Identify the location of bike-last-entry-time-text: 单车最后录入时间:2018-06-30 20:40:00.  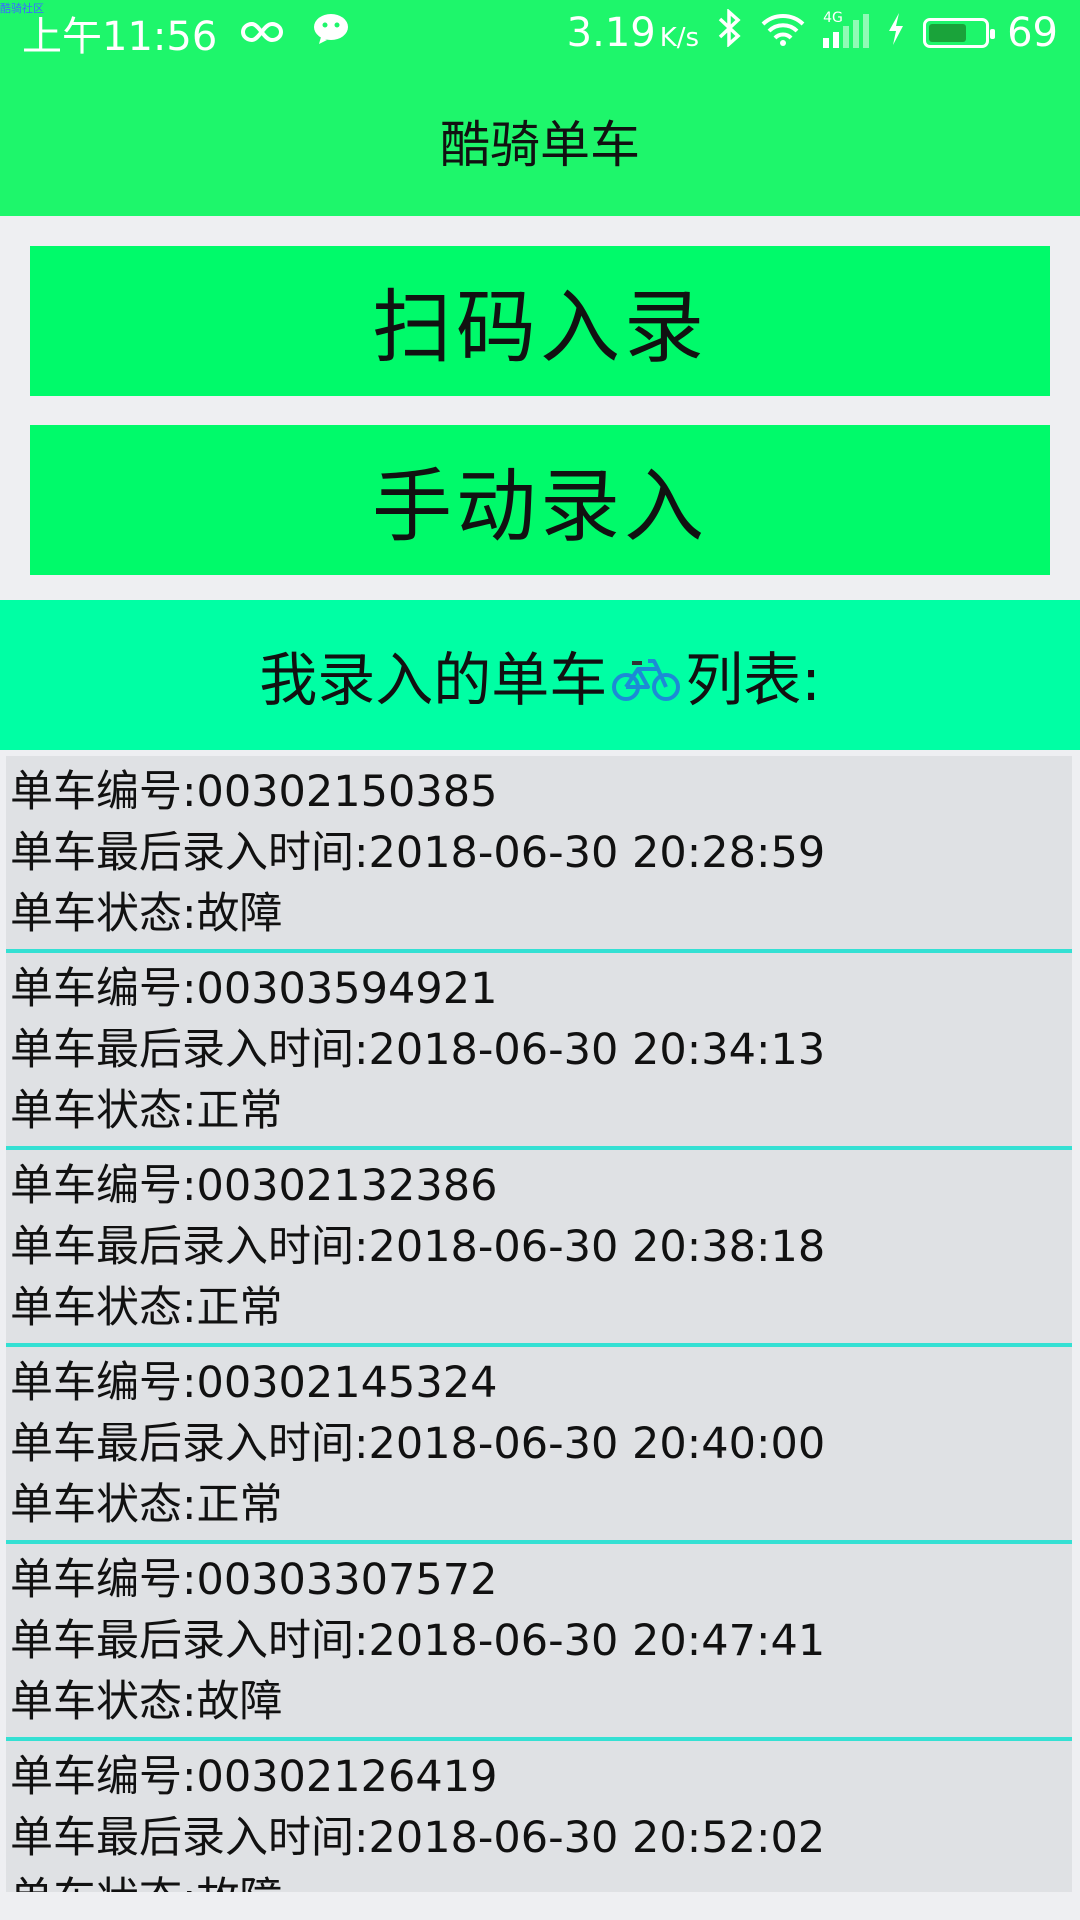
(418, 1444).